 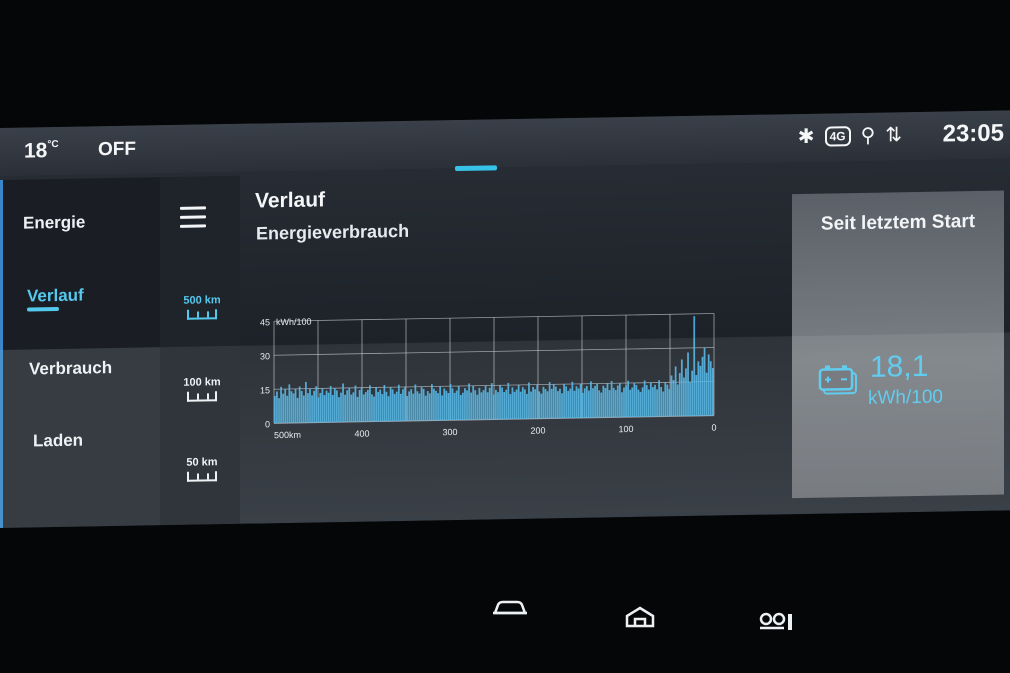 What do you see at coordinates (55, 296) in the screenshot?
I see `sidebar-item-verlauf: Verlauf` at bounding box center [55, 296].